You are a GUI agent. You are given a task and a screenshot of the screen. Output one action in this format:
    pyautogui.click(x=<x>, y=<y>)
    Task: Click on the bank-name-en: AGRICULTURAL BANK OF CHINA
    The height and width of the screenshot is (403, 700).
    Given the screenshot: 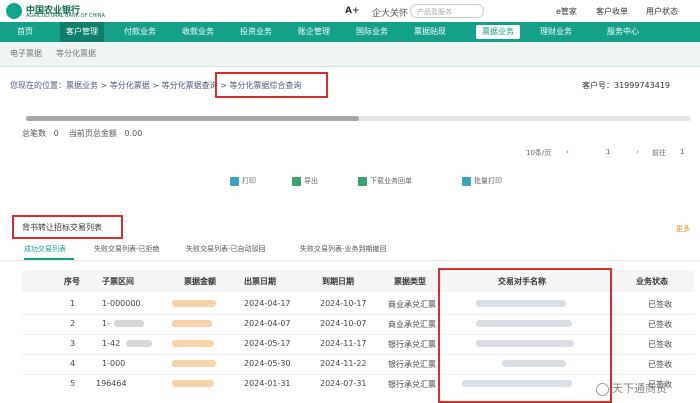 What is the action you would take?
    pyautogui.click(x=65, y=16)
    